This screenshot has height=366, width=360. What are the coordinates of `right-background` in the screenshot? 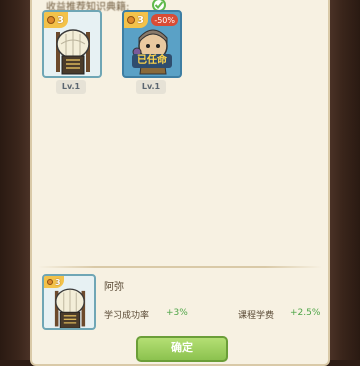 It's located at (345, 180).